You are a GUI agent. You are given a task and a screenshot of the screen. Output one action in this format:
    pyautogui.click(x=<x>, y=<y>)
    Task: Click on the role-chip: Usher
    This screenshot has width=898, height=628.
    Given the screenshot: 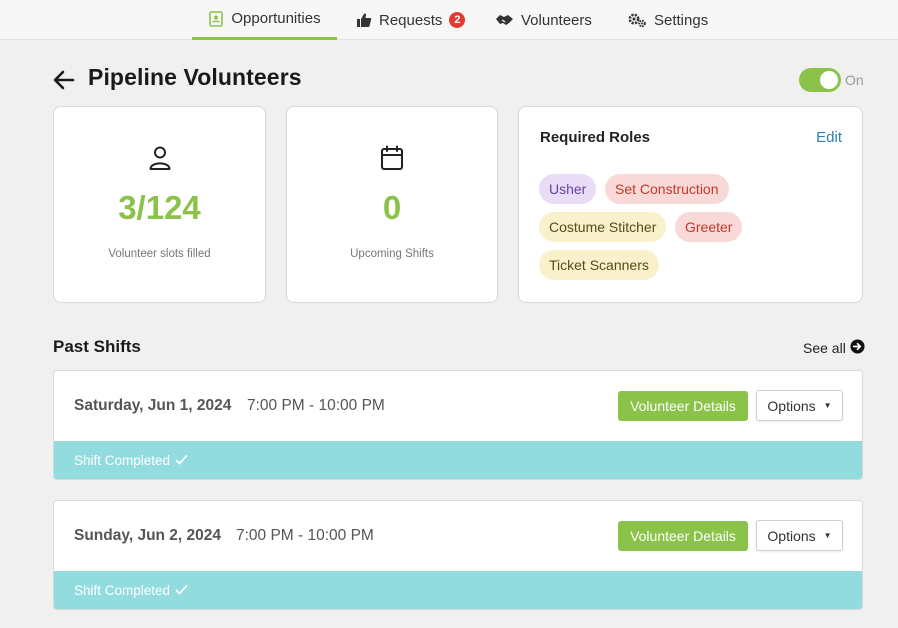 What is the action you would take?
    pyautogui.click(x=568, y=189)
    